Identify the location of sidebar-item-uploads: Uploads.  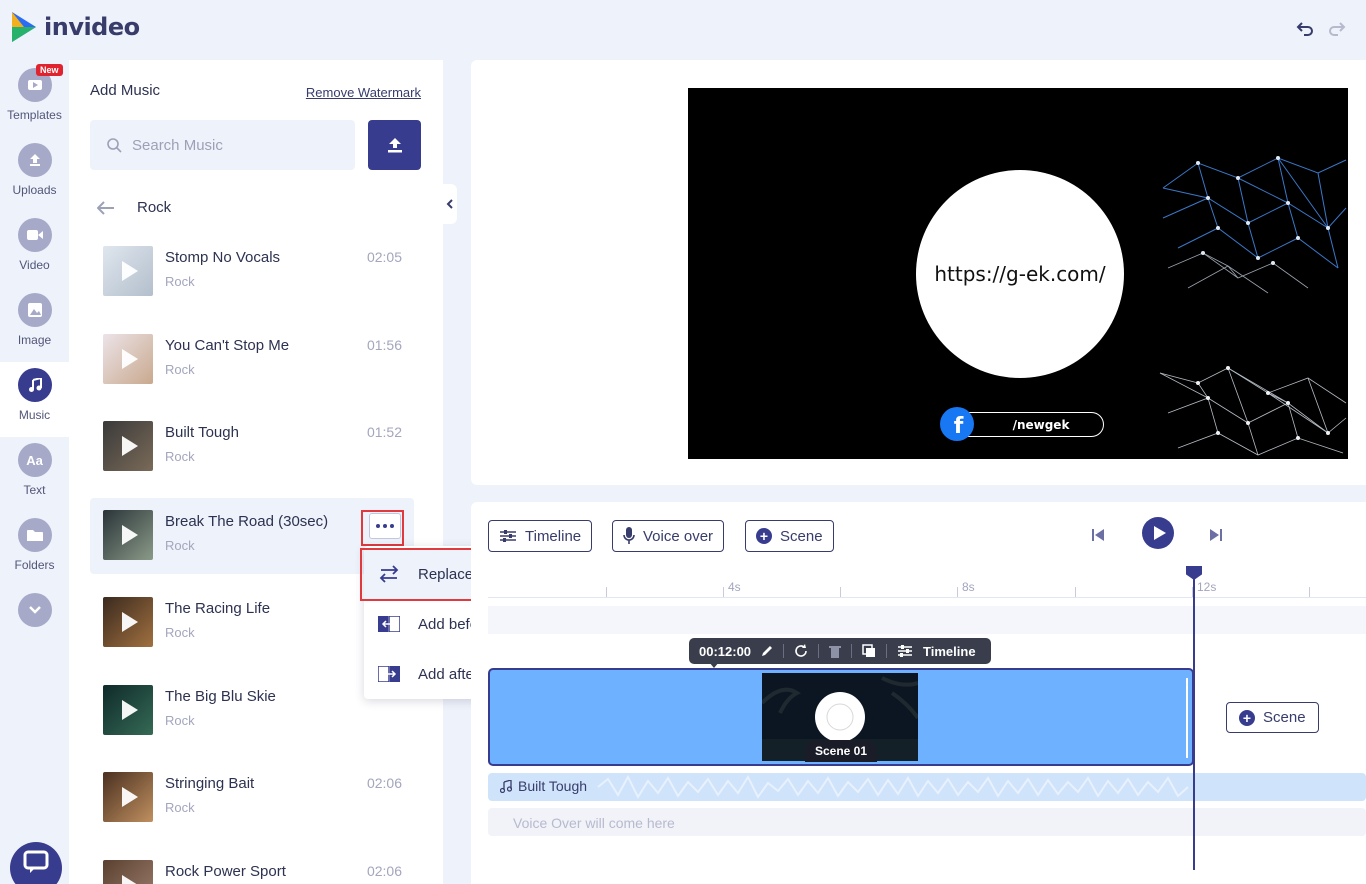
(34, 174).